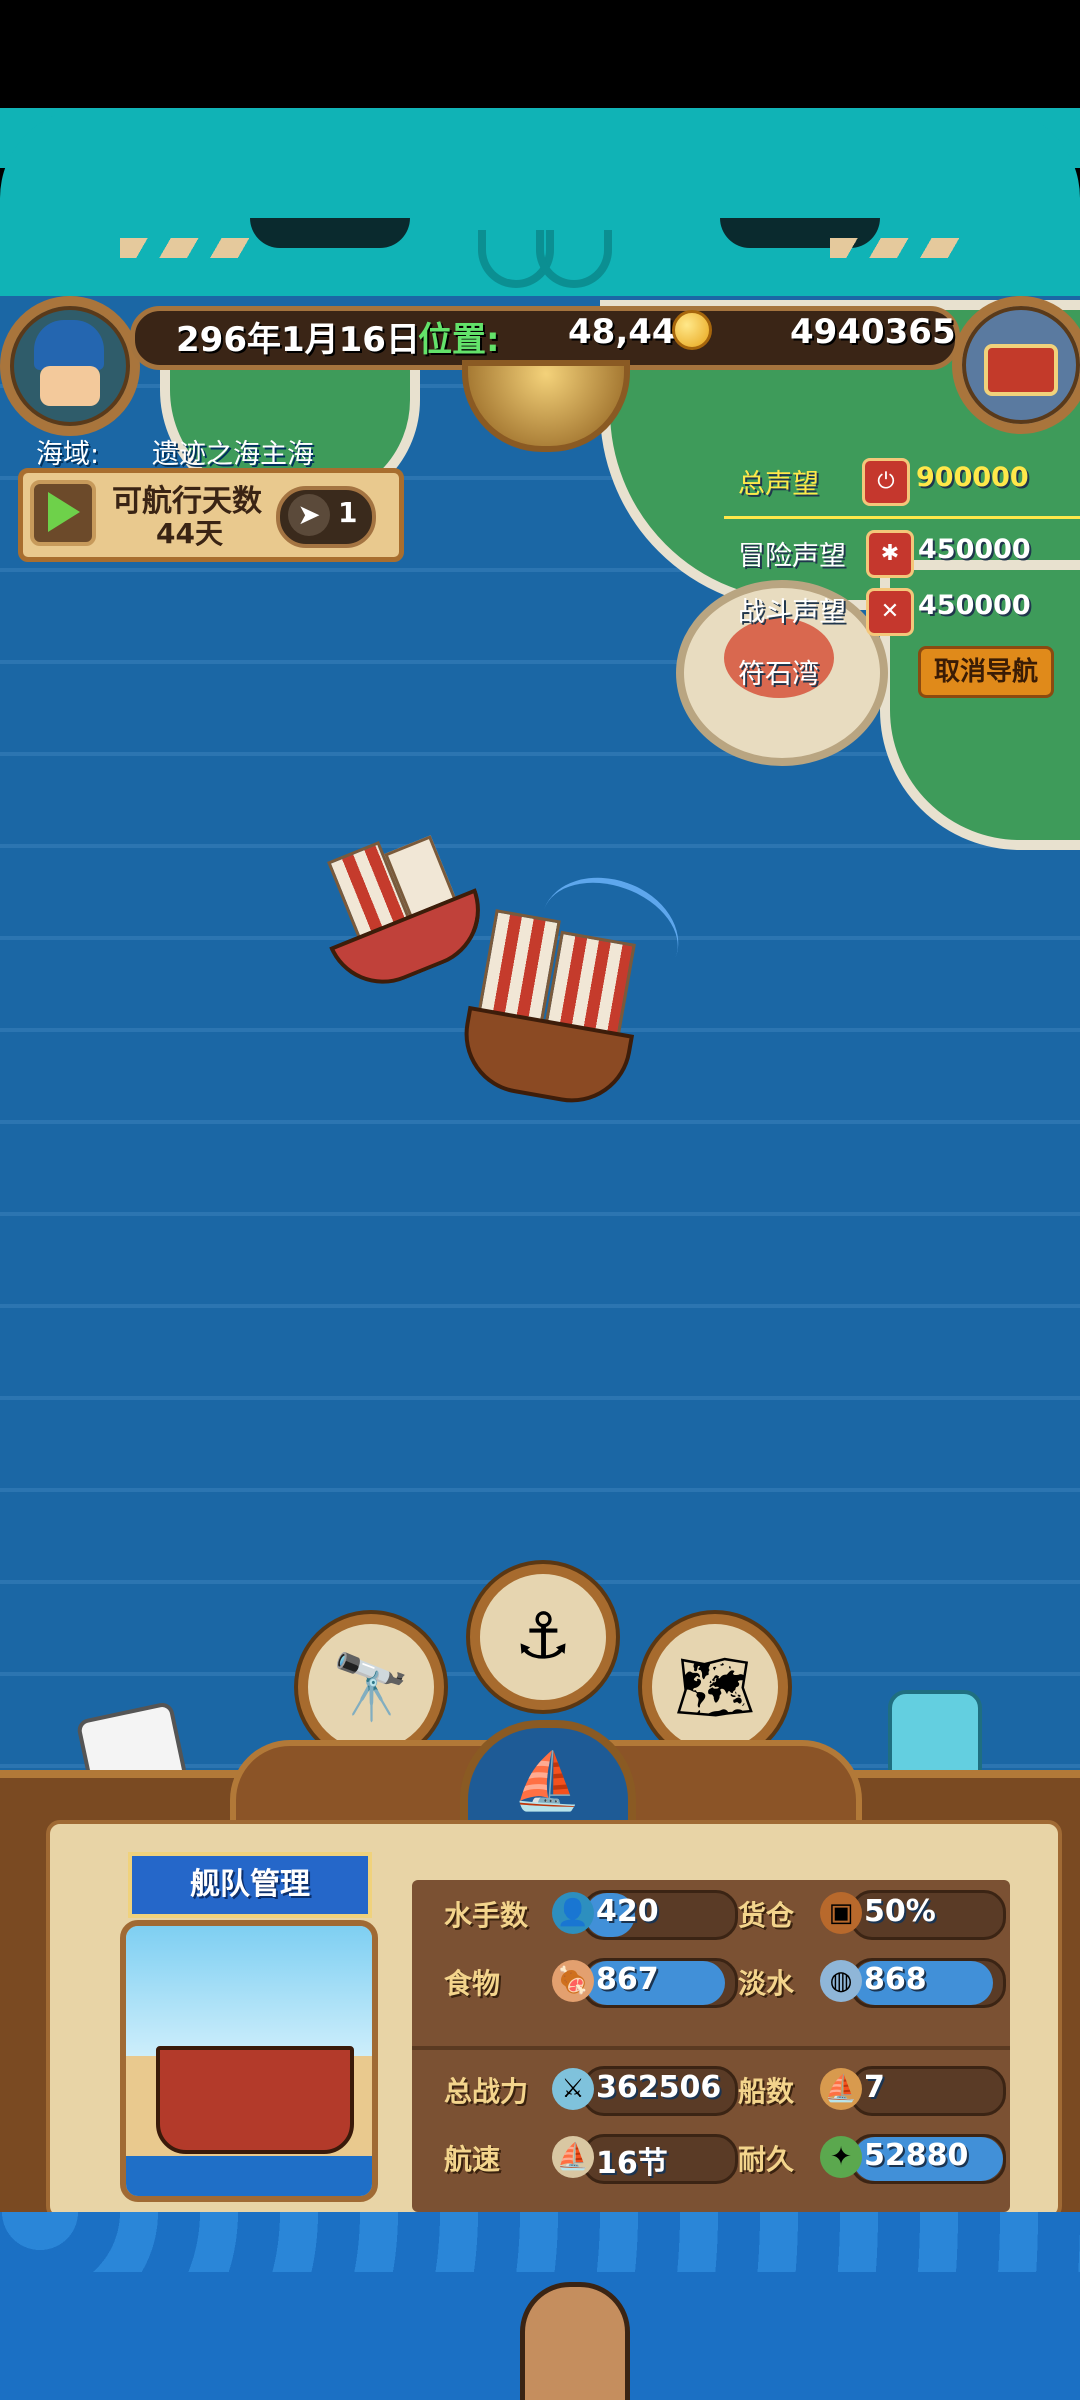 The height and width of the screenshot is (2400, 1080). I want to click on anchor-icon: ⚓, so click(543, 1637).